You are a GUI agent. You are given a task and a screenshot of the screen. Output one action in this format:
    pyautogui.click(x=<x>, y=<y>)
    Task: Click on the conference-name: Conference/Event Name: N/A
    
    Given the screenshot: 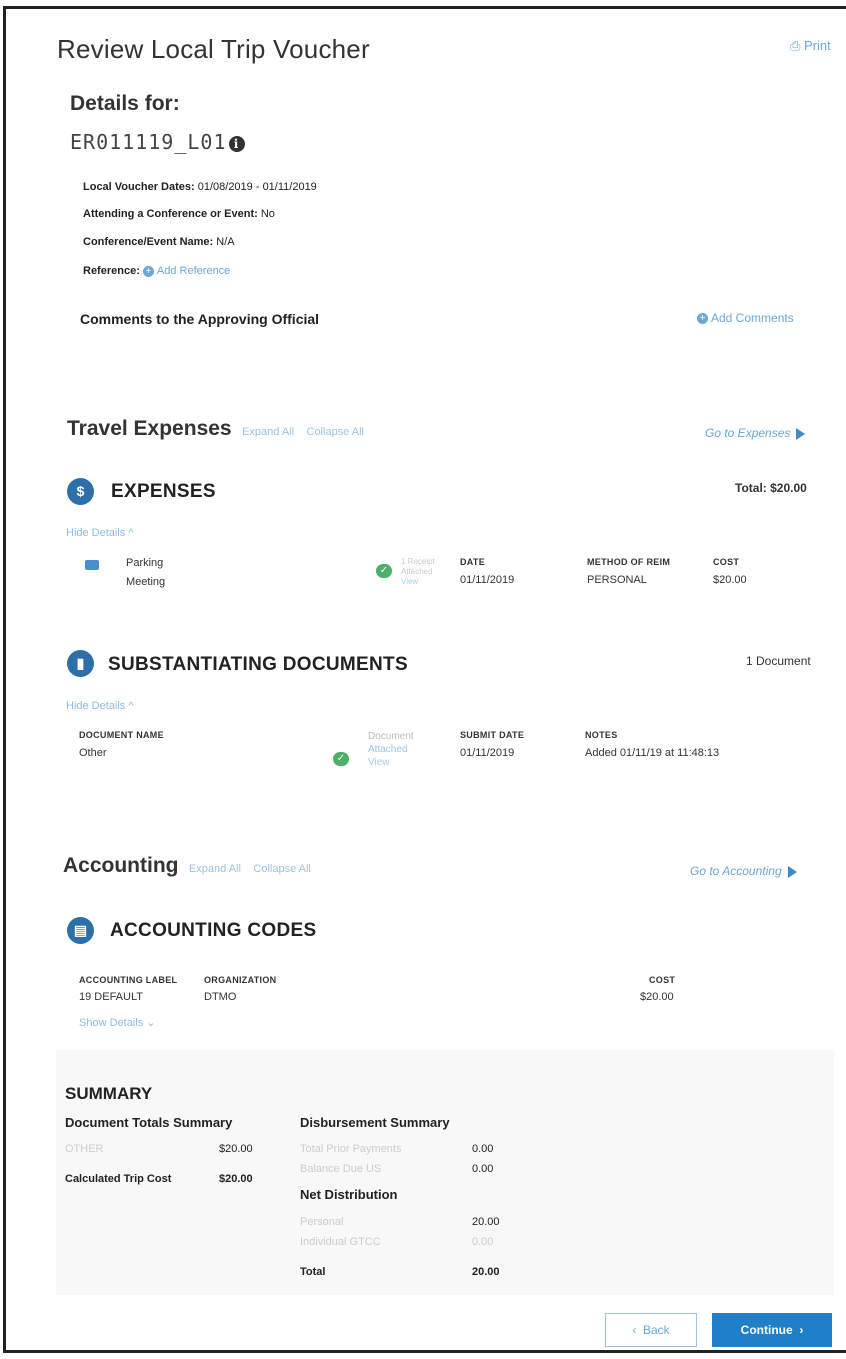 What is the action you would take?
    pyautogui.click(x=159, y=242)
    